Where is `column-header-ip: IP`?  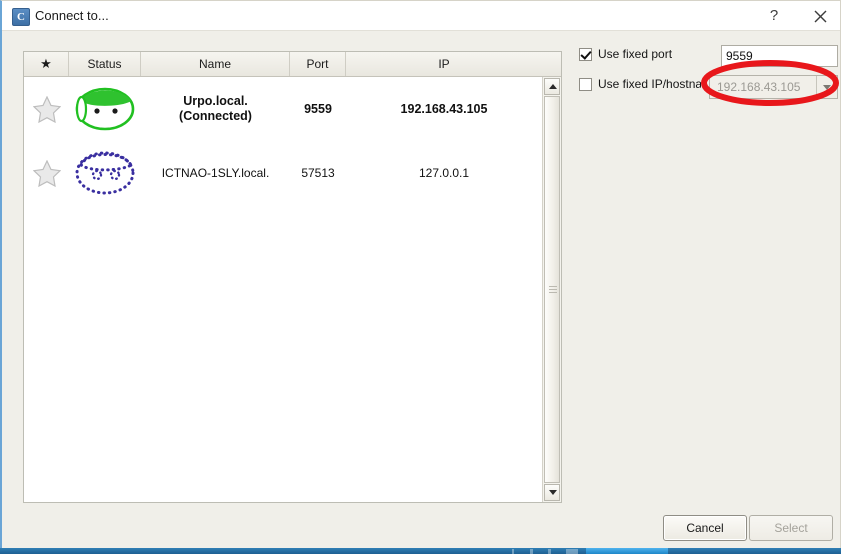
column-header-ip: IP is located at coordinates (444, 64).